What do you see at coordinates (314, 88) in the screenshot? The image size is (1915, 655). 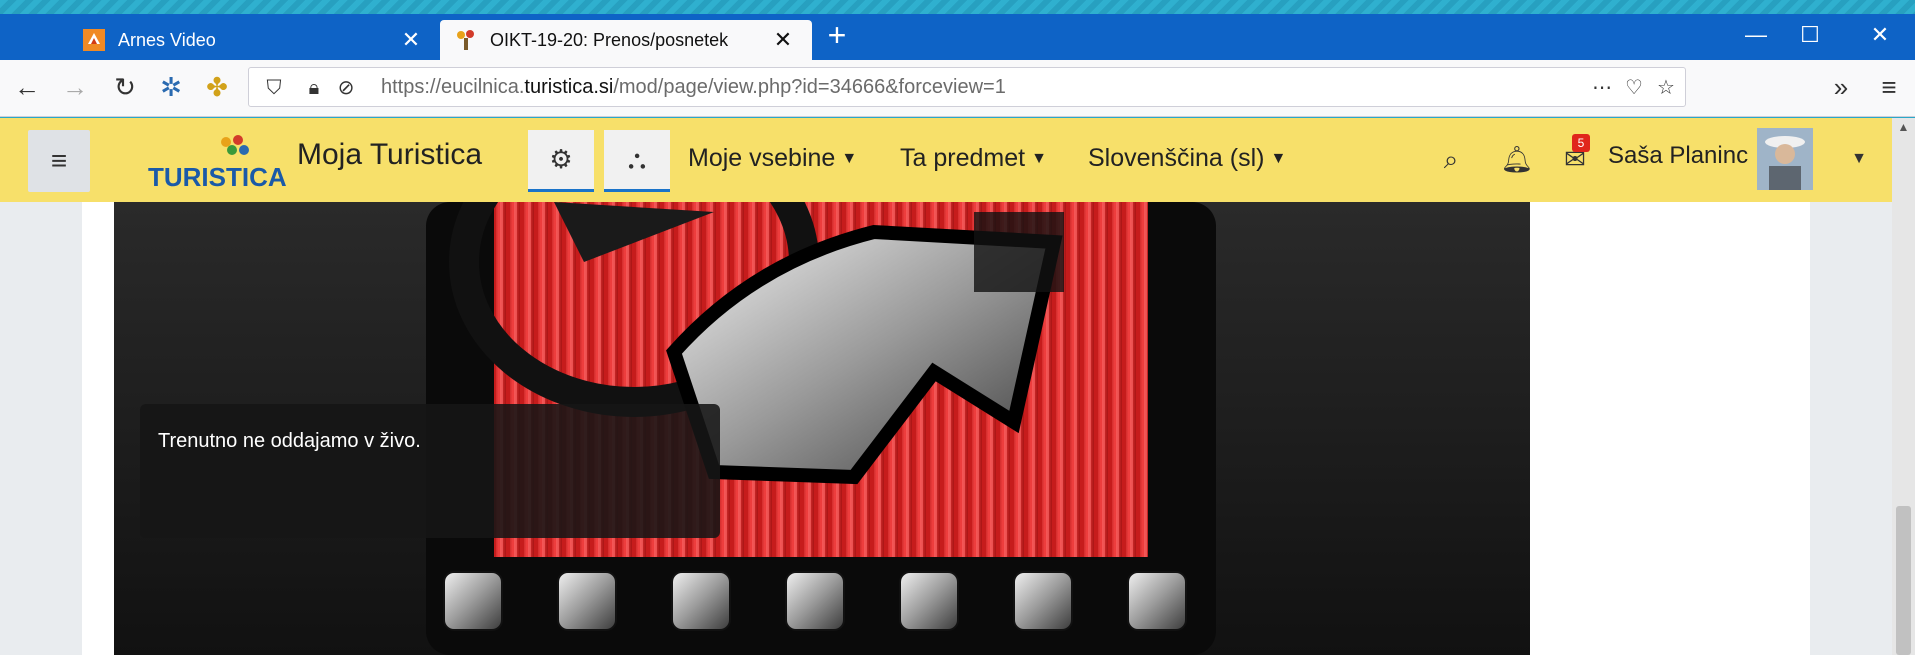 I see `lock-icon: 🔒︎` at bounding box center [314, 88].